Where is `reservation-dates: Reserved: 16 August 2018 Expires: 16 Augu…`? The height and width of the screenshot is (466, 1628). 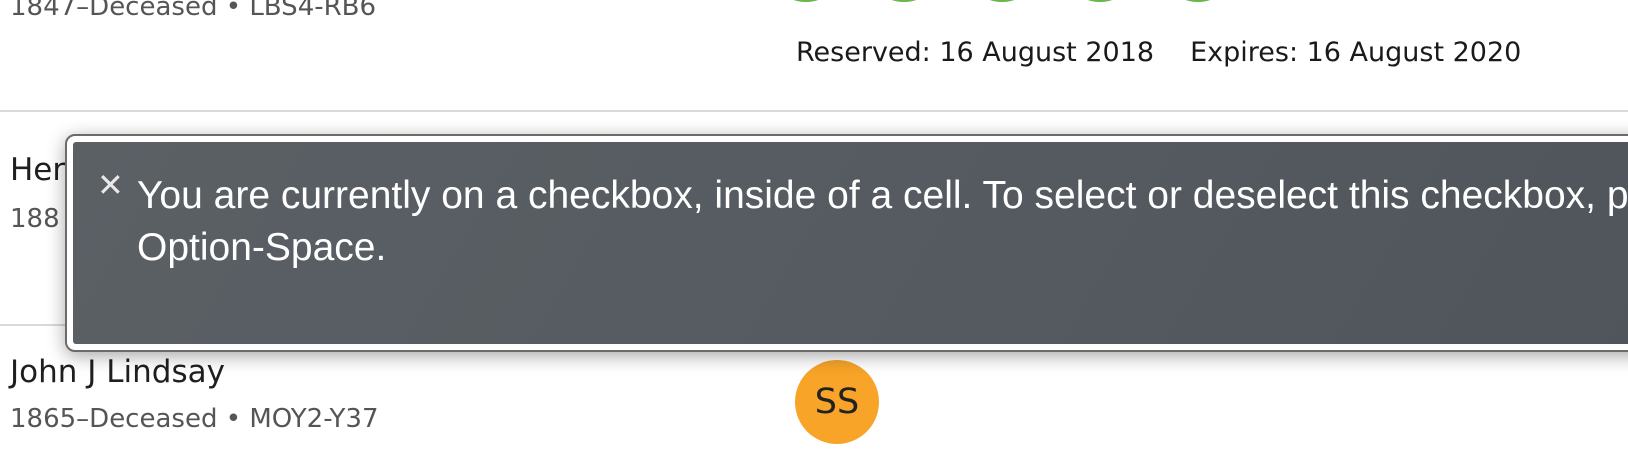 reservation-dates: Reserved: 16 August 2018 Expires: 16 Augu… is located at coordinates (1158, 52).